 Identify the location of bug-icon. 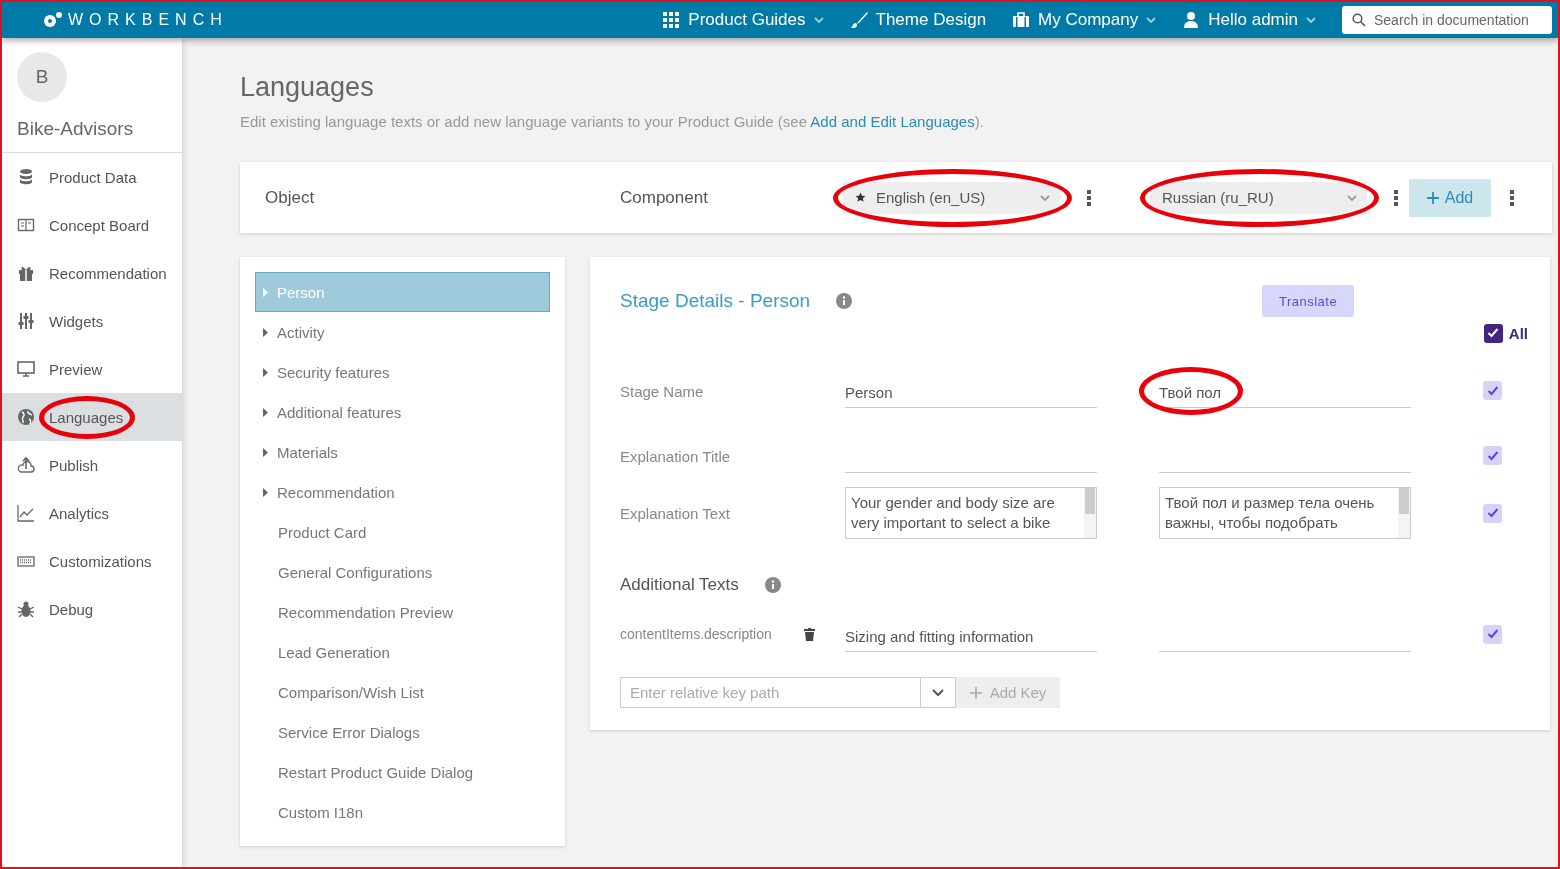
(26, 609).